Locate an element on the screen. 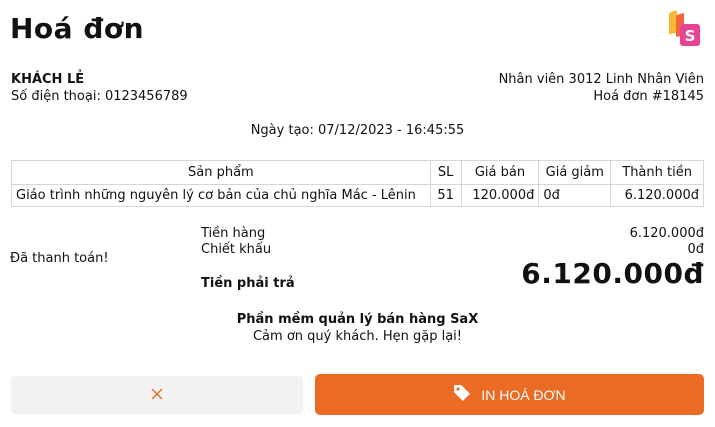 The height and width of the screenshot is (427, 715). app-logo: S is located at coordinates (686, 30).